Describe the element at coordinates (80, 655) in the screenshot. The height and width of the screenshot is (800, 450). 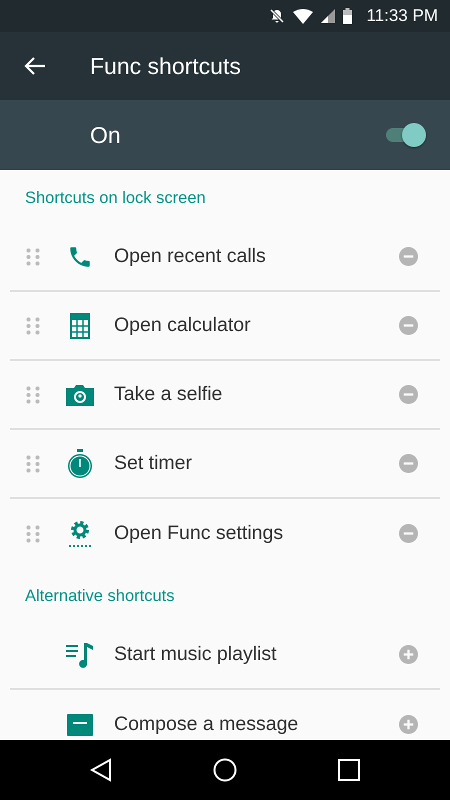
I see `music-list-icon` at that location.